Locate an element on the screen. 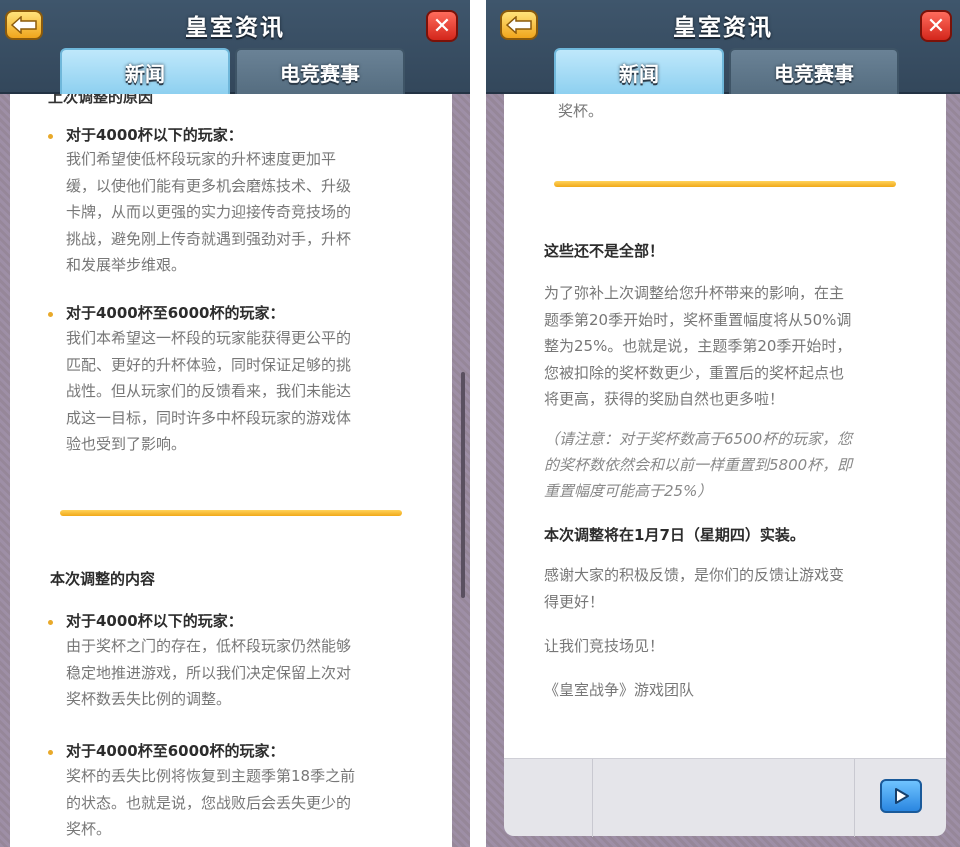 The image size is (960, 847). see-you-line: 让我们竞技场见！ is located at coordinates (604, 646).